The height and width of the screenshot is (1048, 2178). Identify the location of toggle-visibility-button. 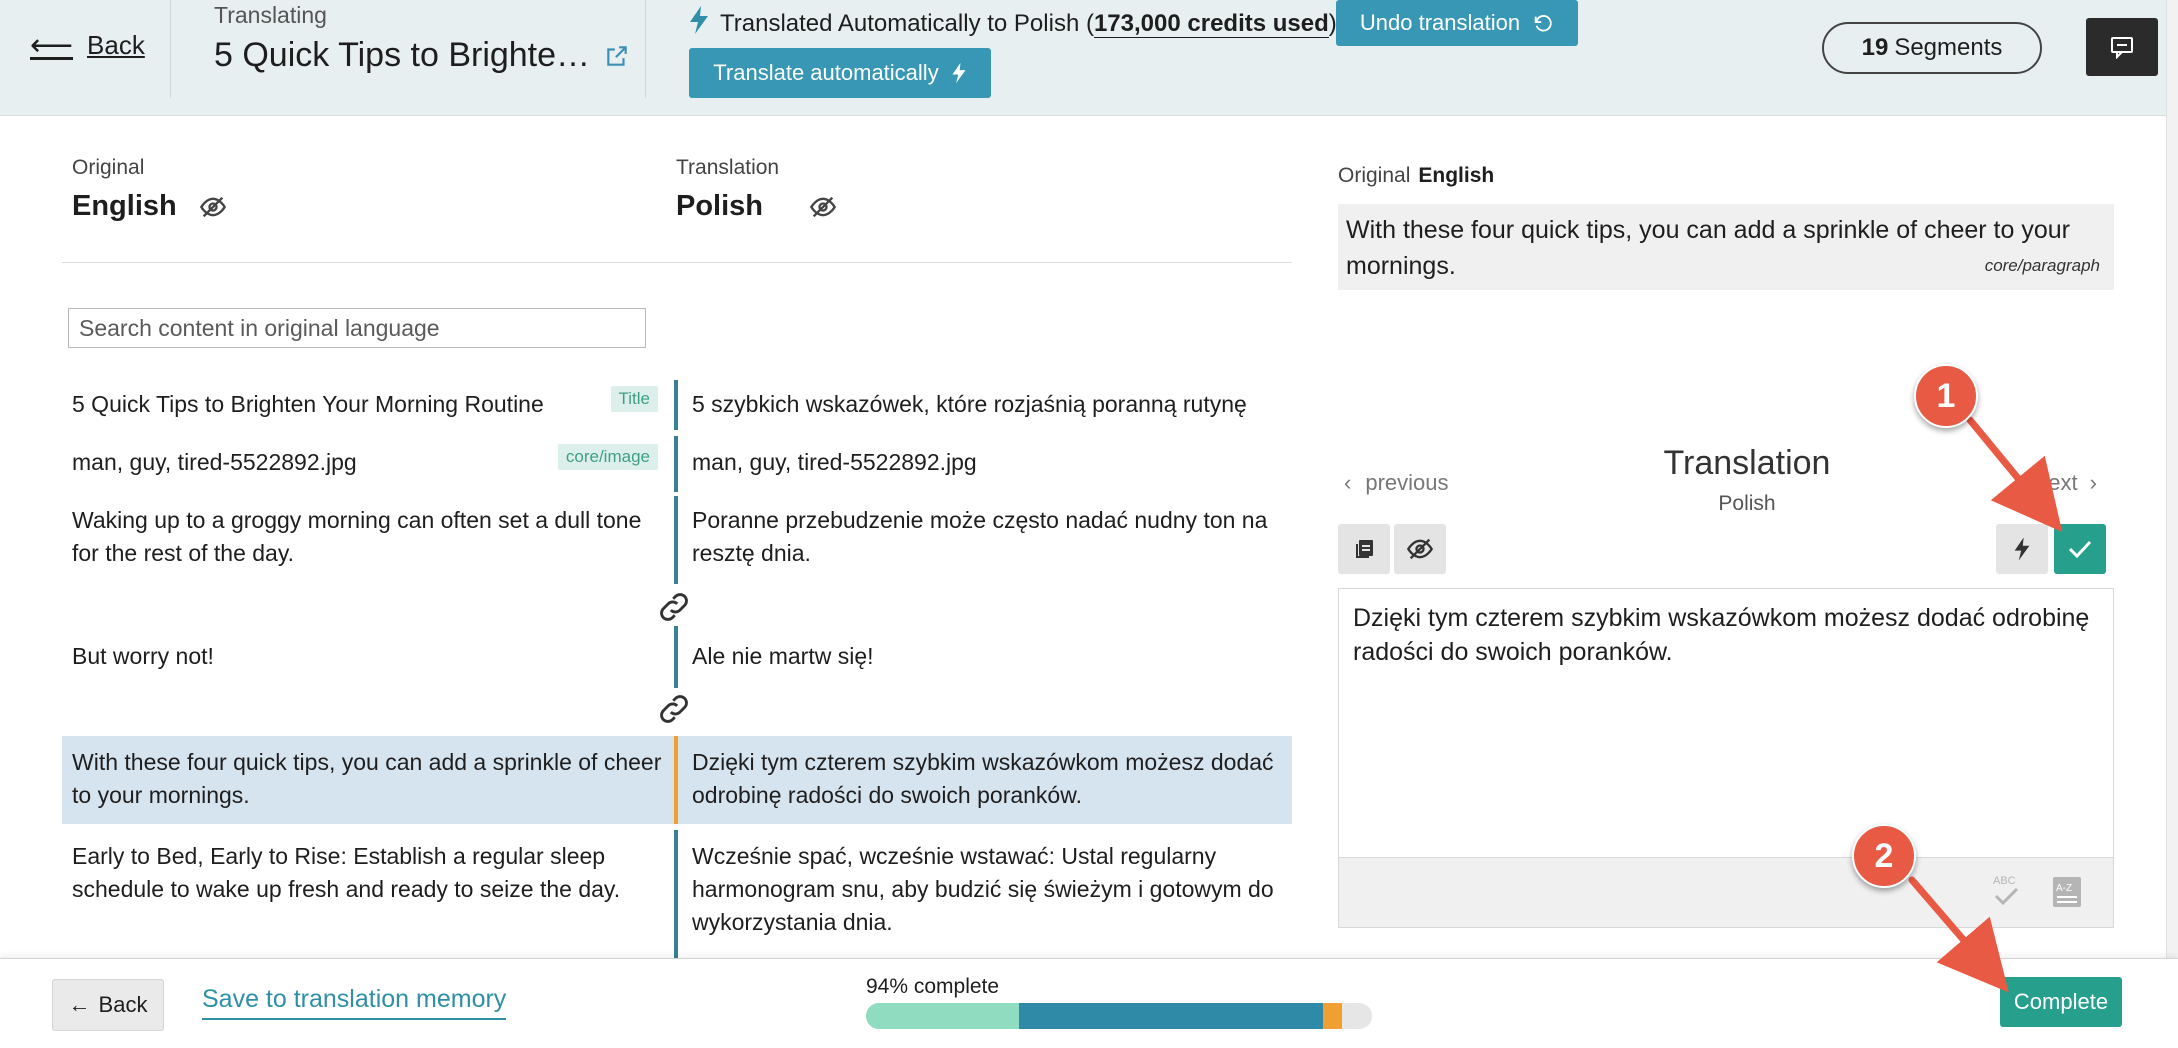
(1420, 549).